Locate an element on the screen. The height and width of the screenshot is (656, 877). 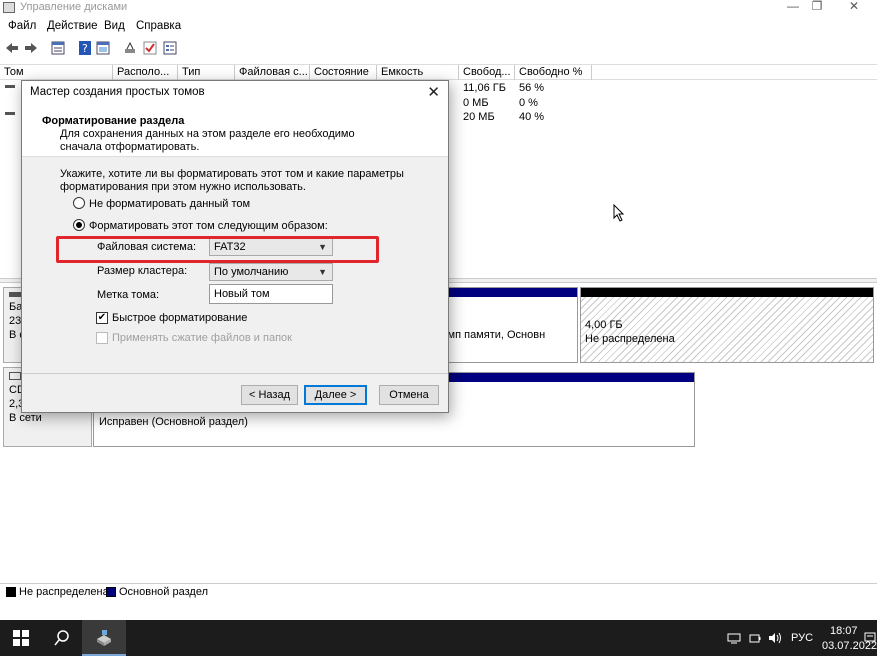
cluster-size-select: По умолчанию ▼ is located at coordinates (271, 272).